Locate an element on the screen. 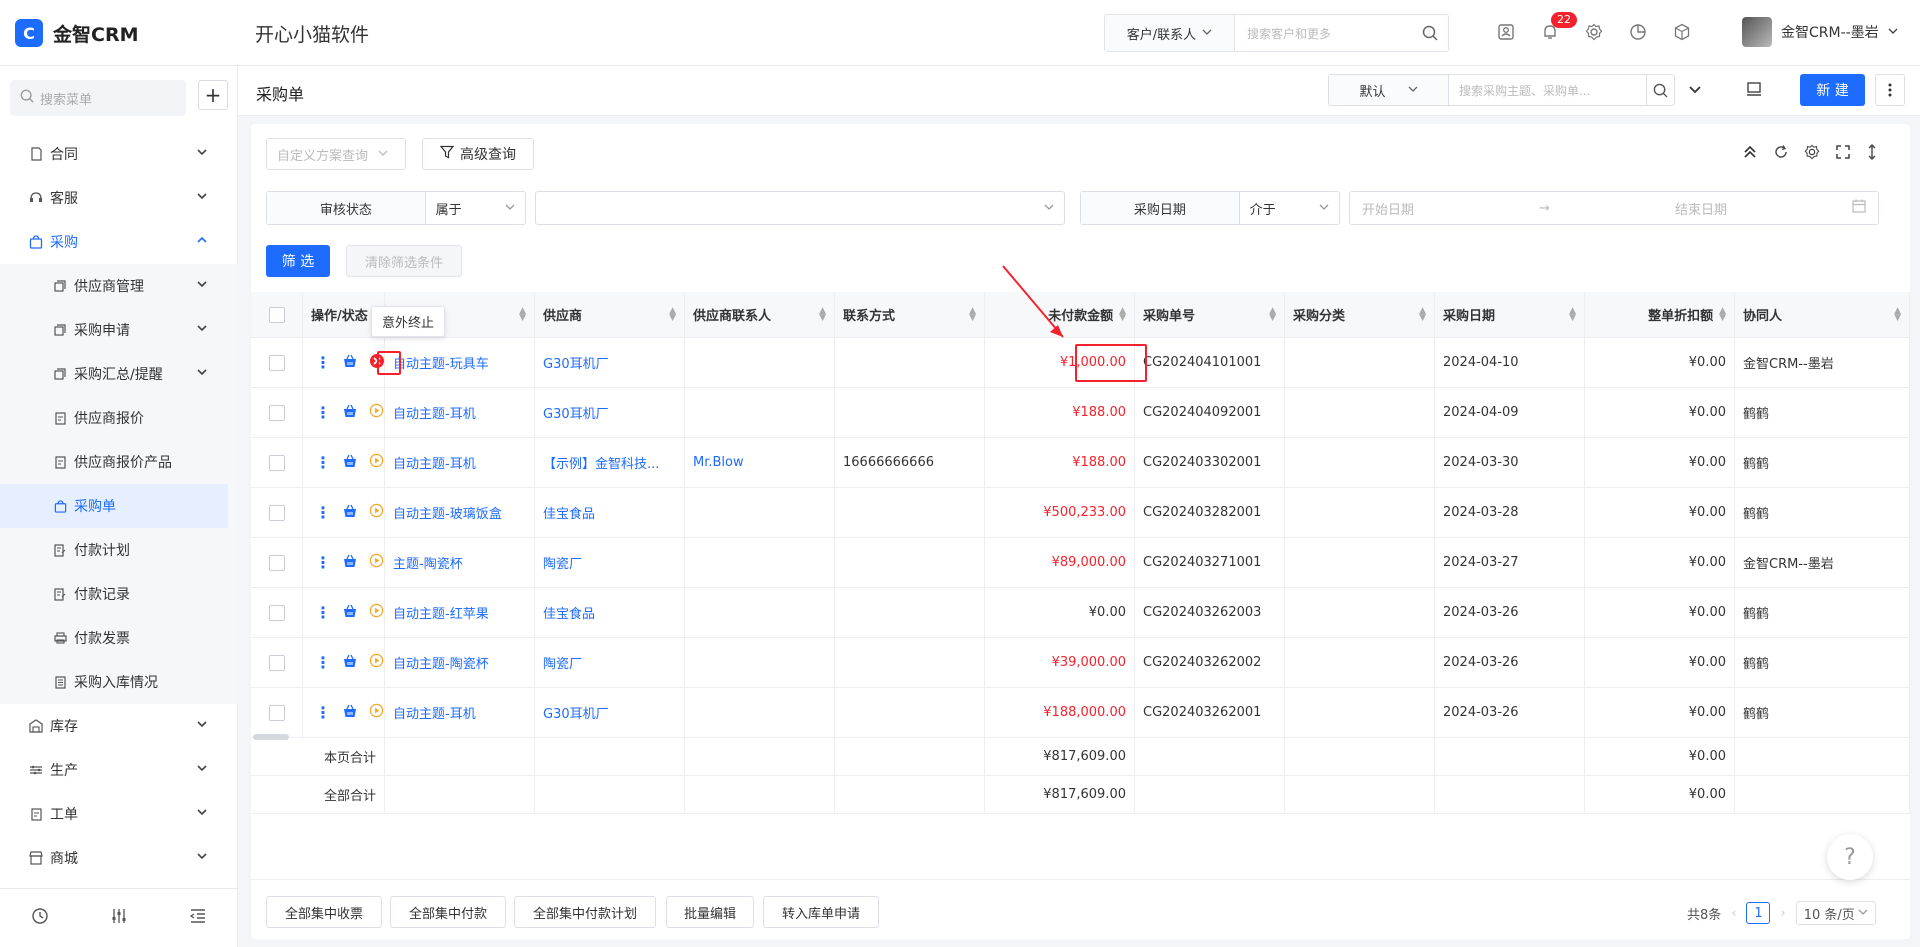  sidebar-item-purchase-summary: 采购汇总/提醒 is located at coordinates (119, 374).